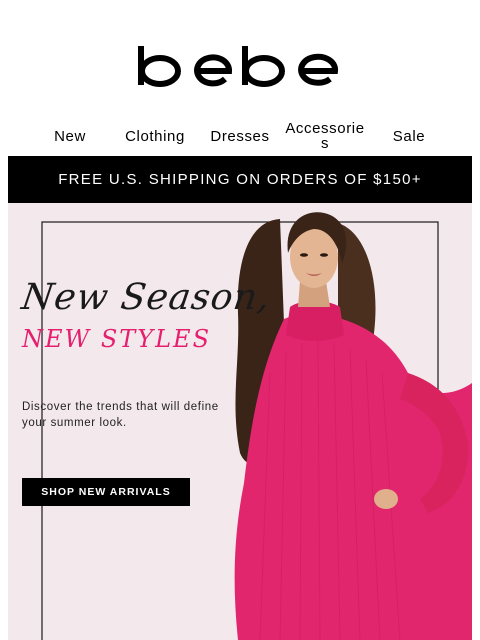 Image resolution: width=480 pixels, height=640 pixels. What do you see at coordinates (155, 136) in the screenshot?
I see `nav-item-clothing: Clothing` at bounding box center [155, 136].